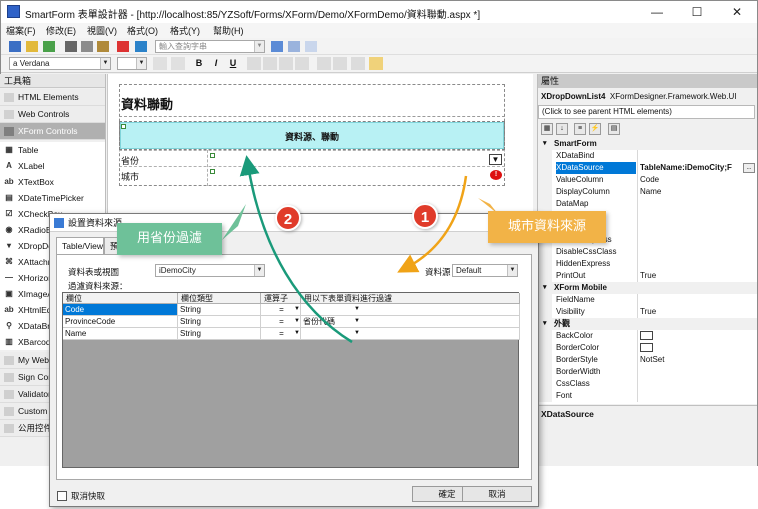 The image size is (758, 509). What do you see at coordinates (234, 222) in the screenshot?
I see `callout-tail` at bounding box center [234, 222].